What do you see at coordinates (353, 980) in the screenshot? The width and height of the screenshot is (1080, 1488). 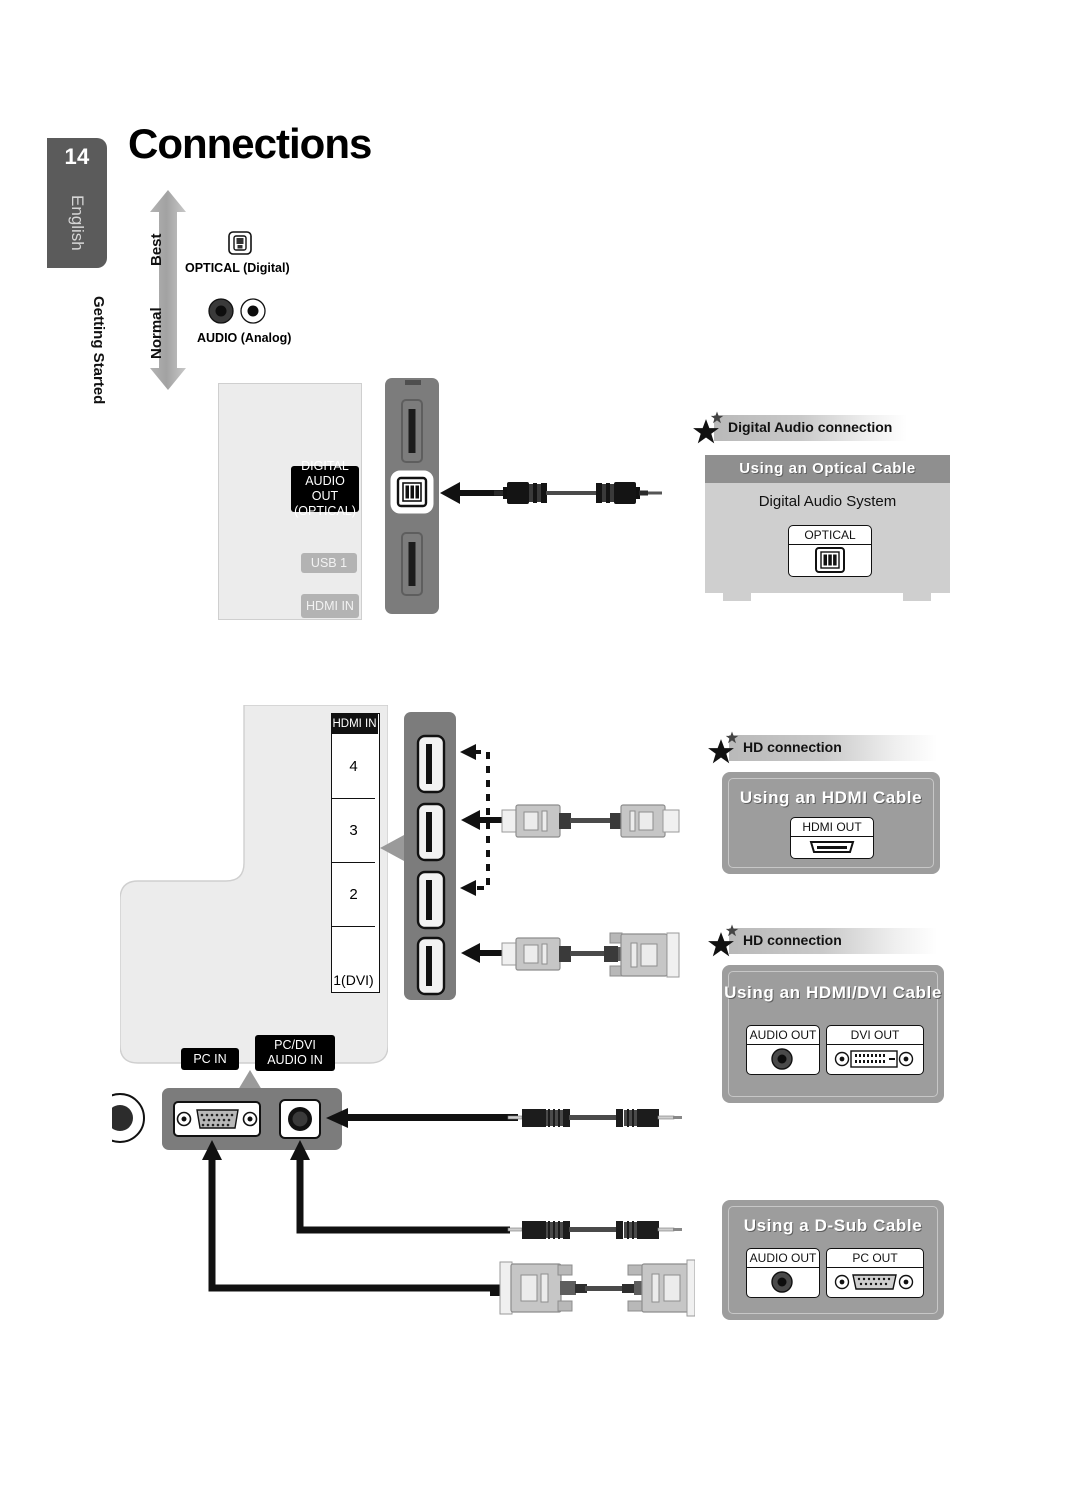 I see `hdmi-port-1-dvi: 1(DVI)` at bounding box center [353, 980].